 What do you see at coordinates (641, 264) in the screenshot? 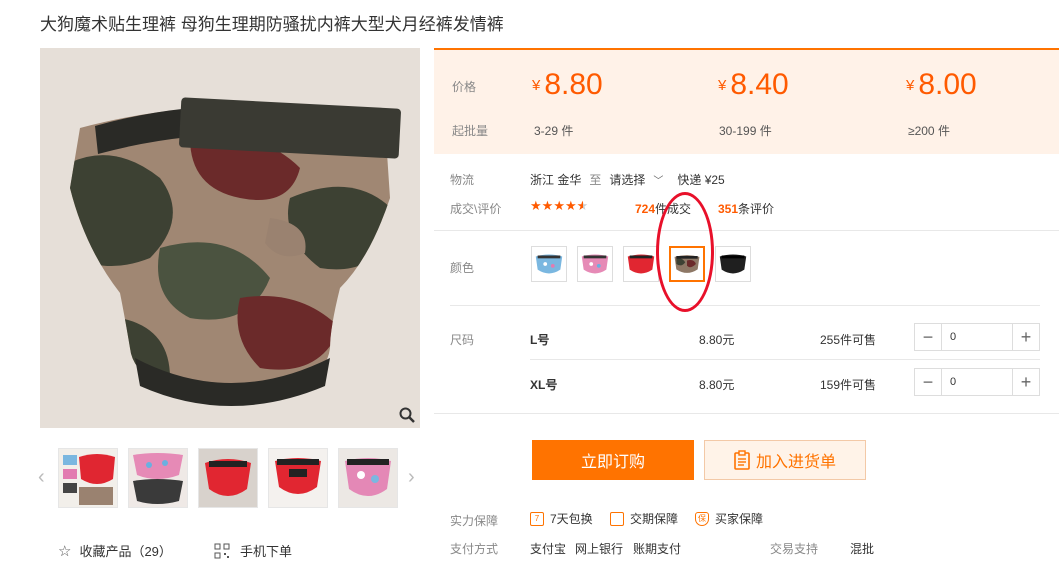
I see `color-swatch-red` at bounding box center [641, 264].